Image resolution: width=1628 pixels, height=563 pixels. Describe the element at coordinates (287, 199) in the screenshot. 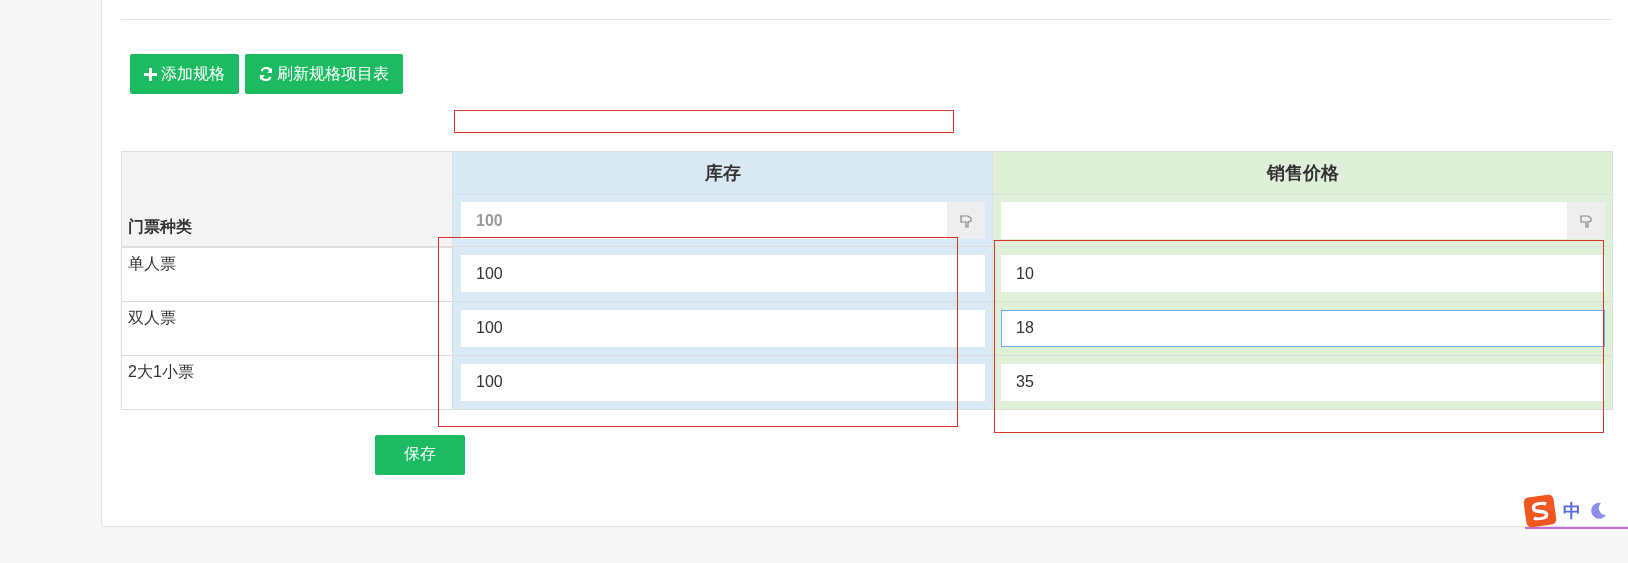

I see `column-header: 门票种类` at that location.